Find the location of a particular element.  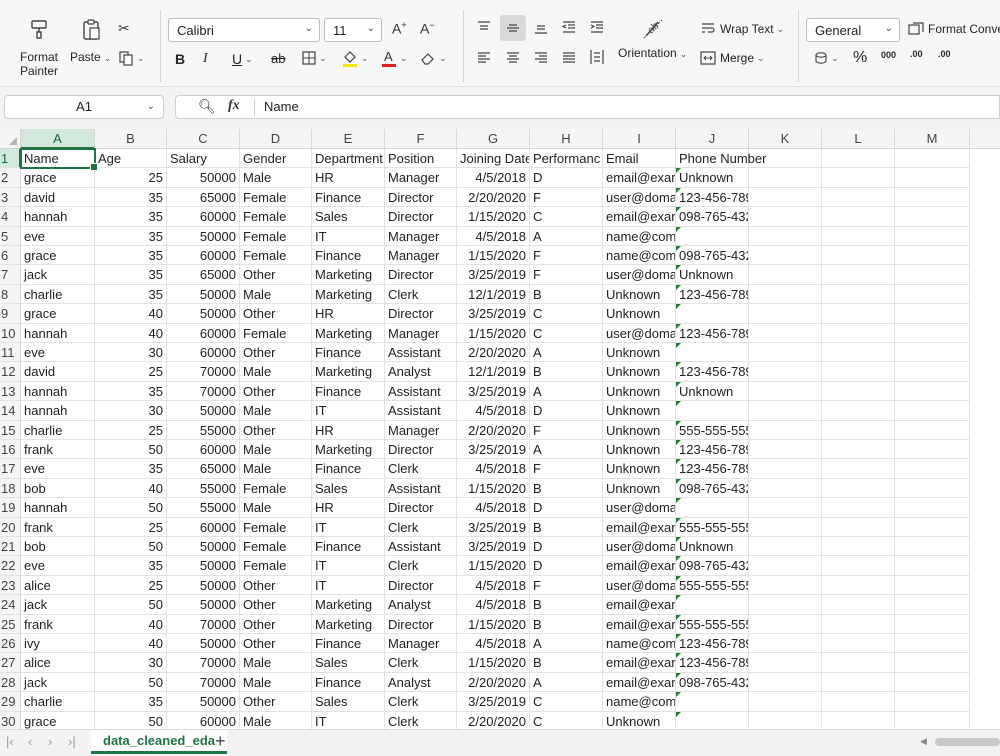

wrap-text-button: Wrap Text ⌄ is located at coordinates (742, 29).